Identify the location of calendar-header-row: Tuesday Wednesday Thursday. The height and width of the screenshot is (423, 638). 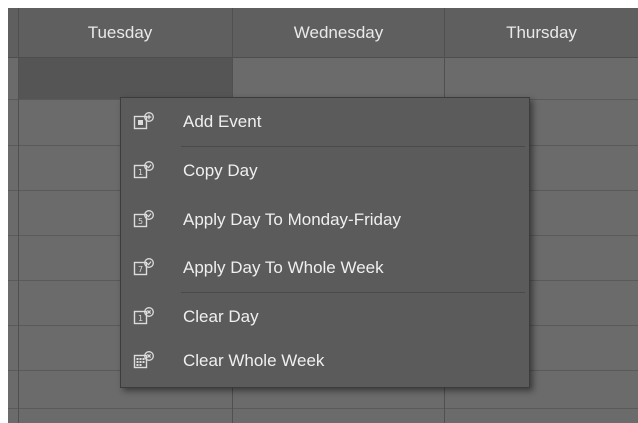
(323, 33).